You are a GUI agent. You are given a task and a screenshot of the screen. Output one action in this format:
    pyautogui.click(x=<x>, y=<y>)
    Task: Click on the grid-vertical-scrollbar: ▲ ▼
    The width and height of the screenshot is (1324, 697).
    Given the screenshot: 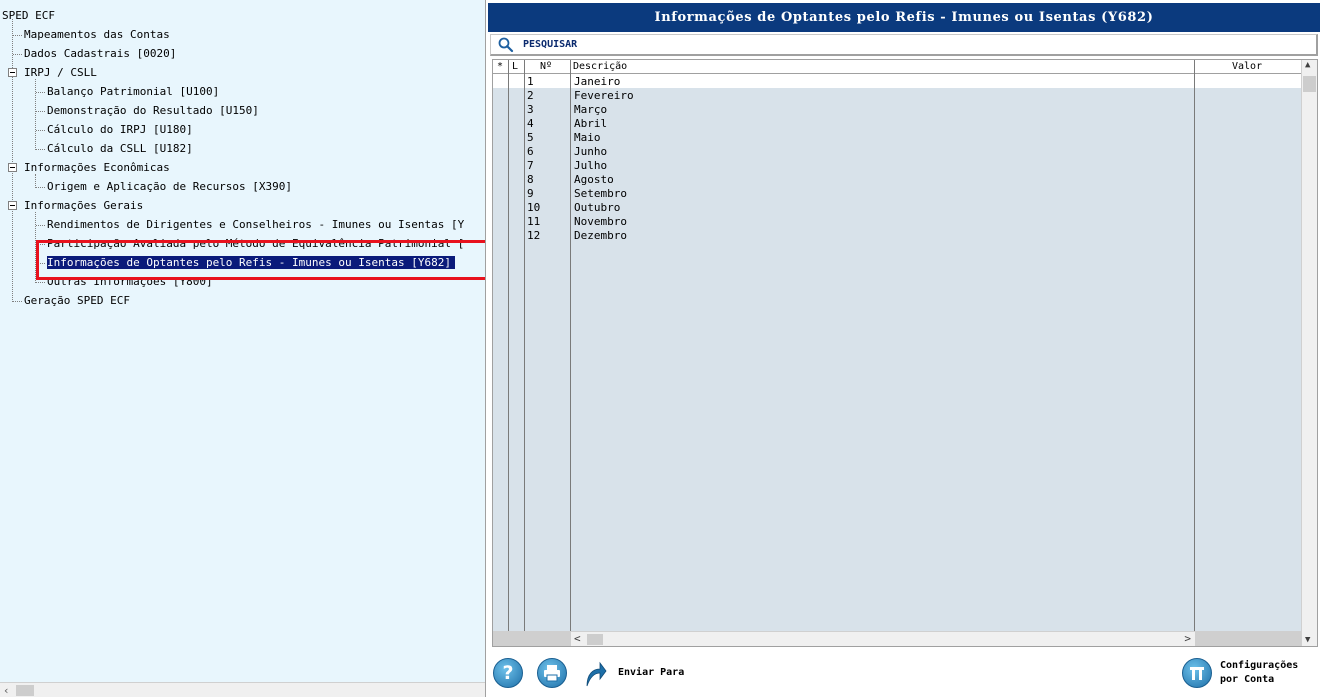 What is the action you would take?
    pyautogui.click(x=1309, y=353)
    